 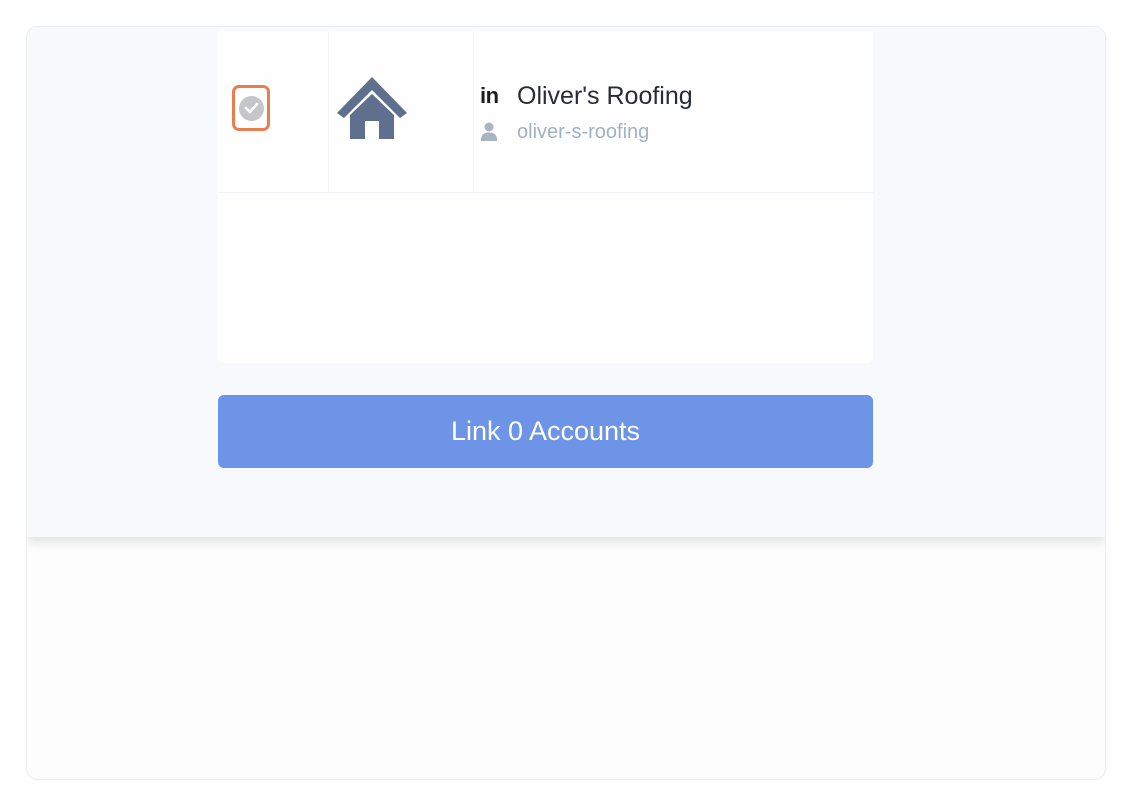 I want to click on account-row: in Oliver's Roofing oliver-s-roofing, so click(x=545, y=112).